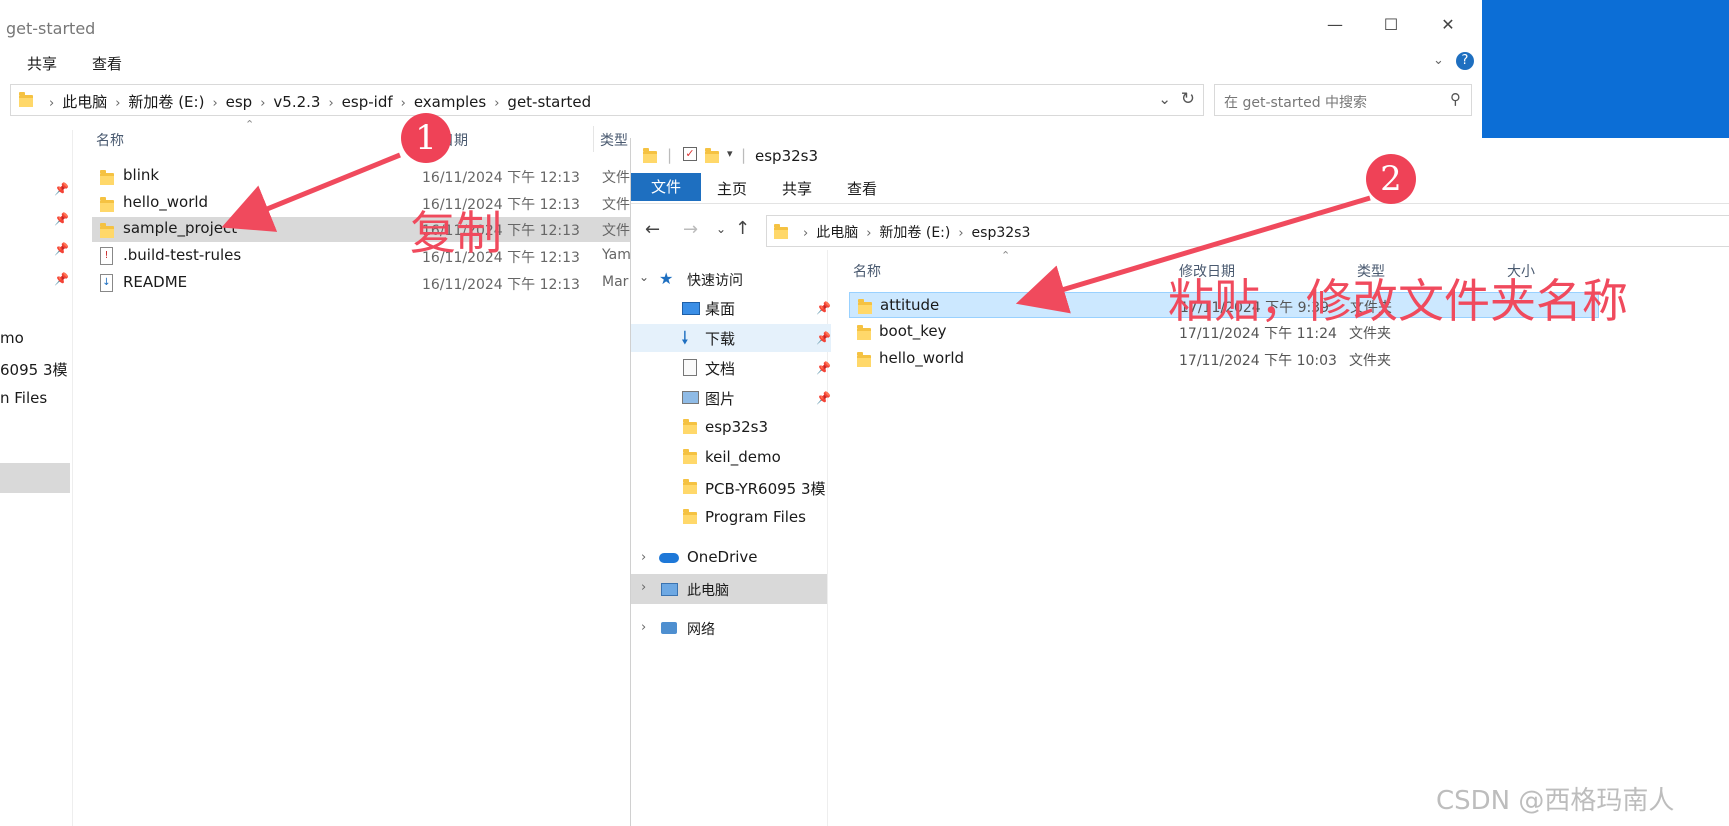 Image resolution: width=1729 pixels, height=826 pixels. Describe the element at coordinates (311, 192) in the screenshot. I see `arrow-copy` at that location.